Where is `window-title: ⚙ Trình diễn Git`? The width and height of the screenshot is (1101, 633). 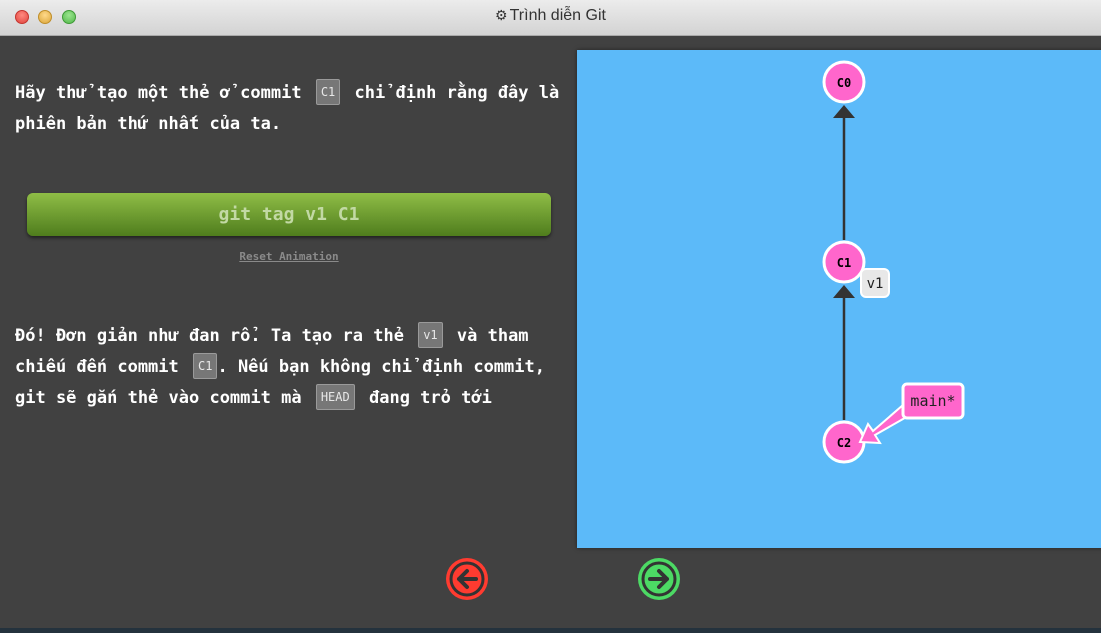 window-title: ⚙ Trình diễn Git is located at coordinates (550, 16).